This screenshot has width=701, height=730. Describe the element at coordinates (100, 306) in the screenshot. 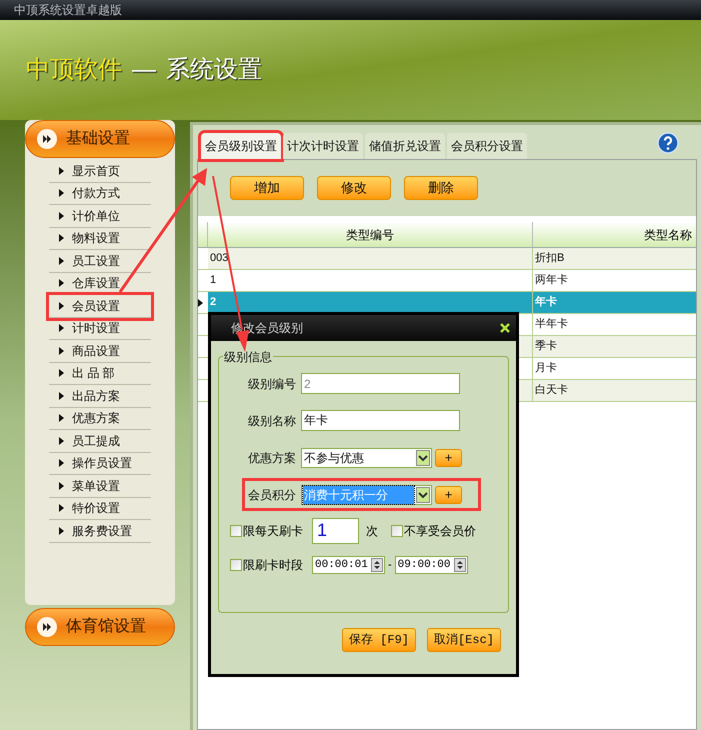

I see `sidebar-item: 会员设置` at that location.